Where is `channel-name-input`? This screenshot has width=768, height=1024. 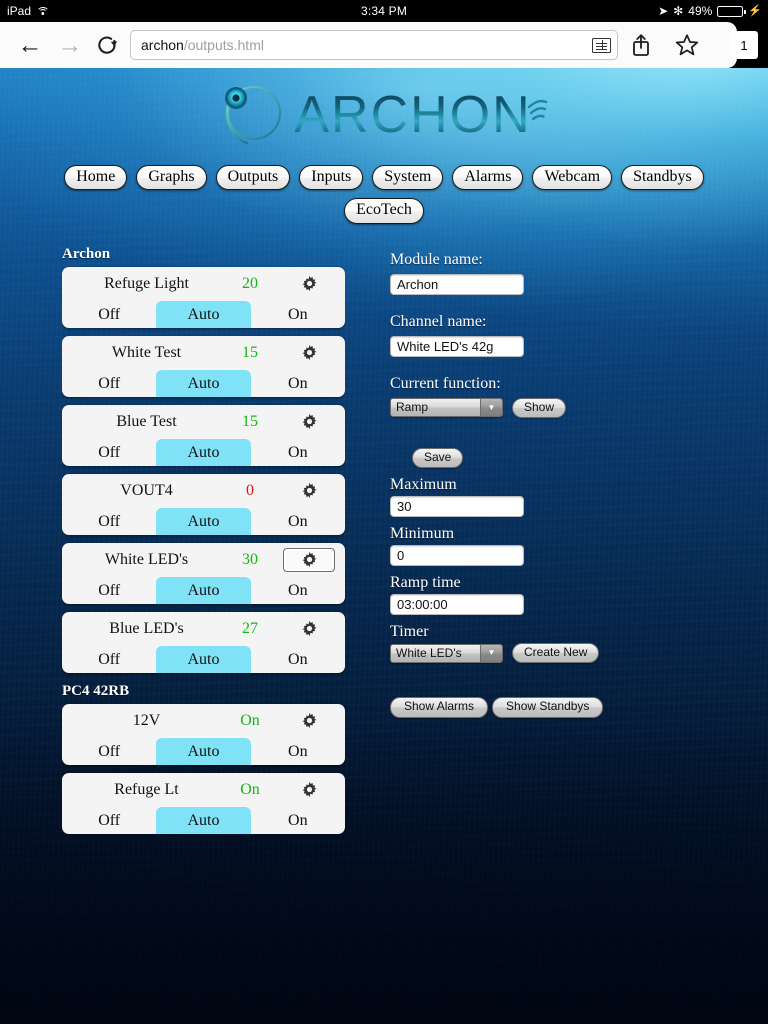
channel-name-input is located at coordinates (457, 346).